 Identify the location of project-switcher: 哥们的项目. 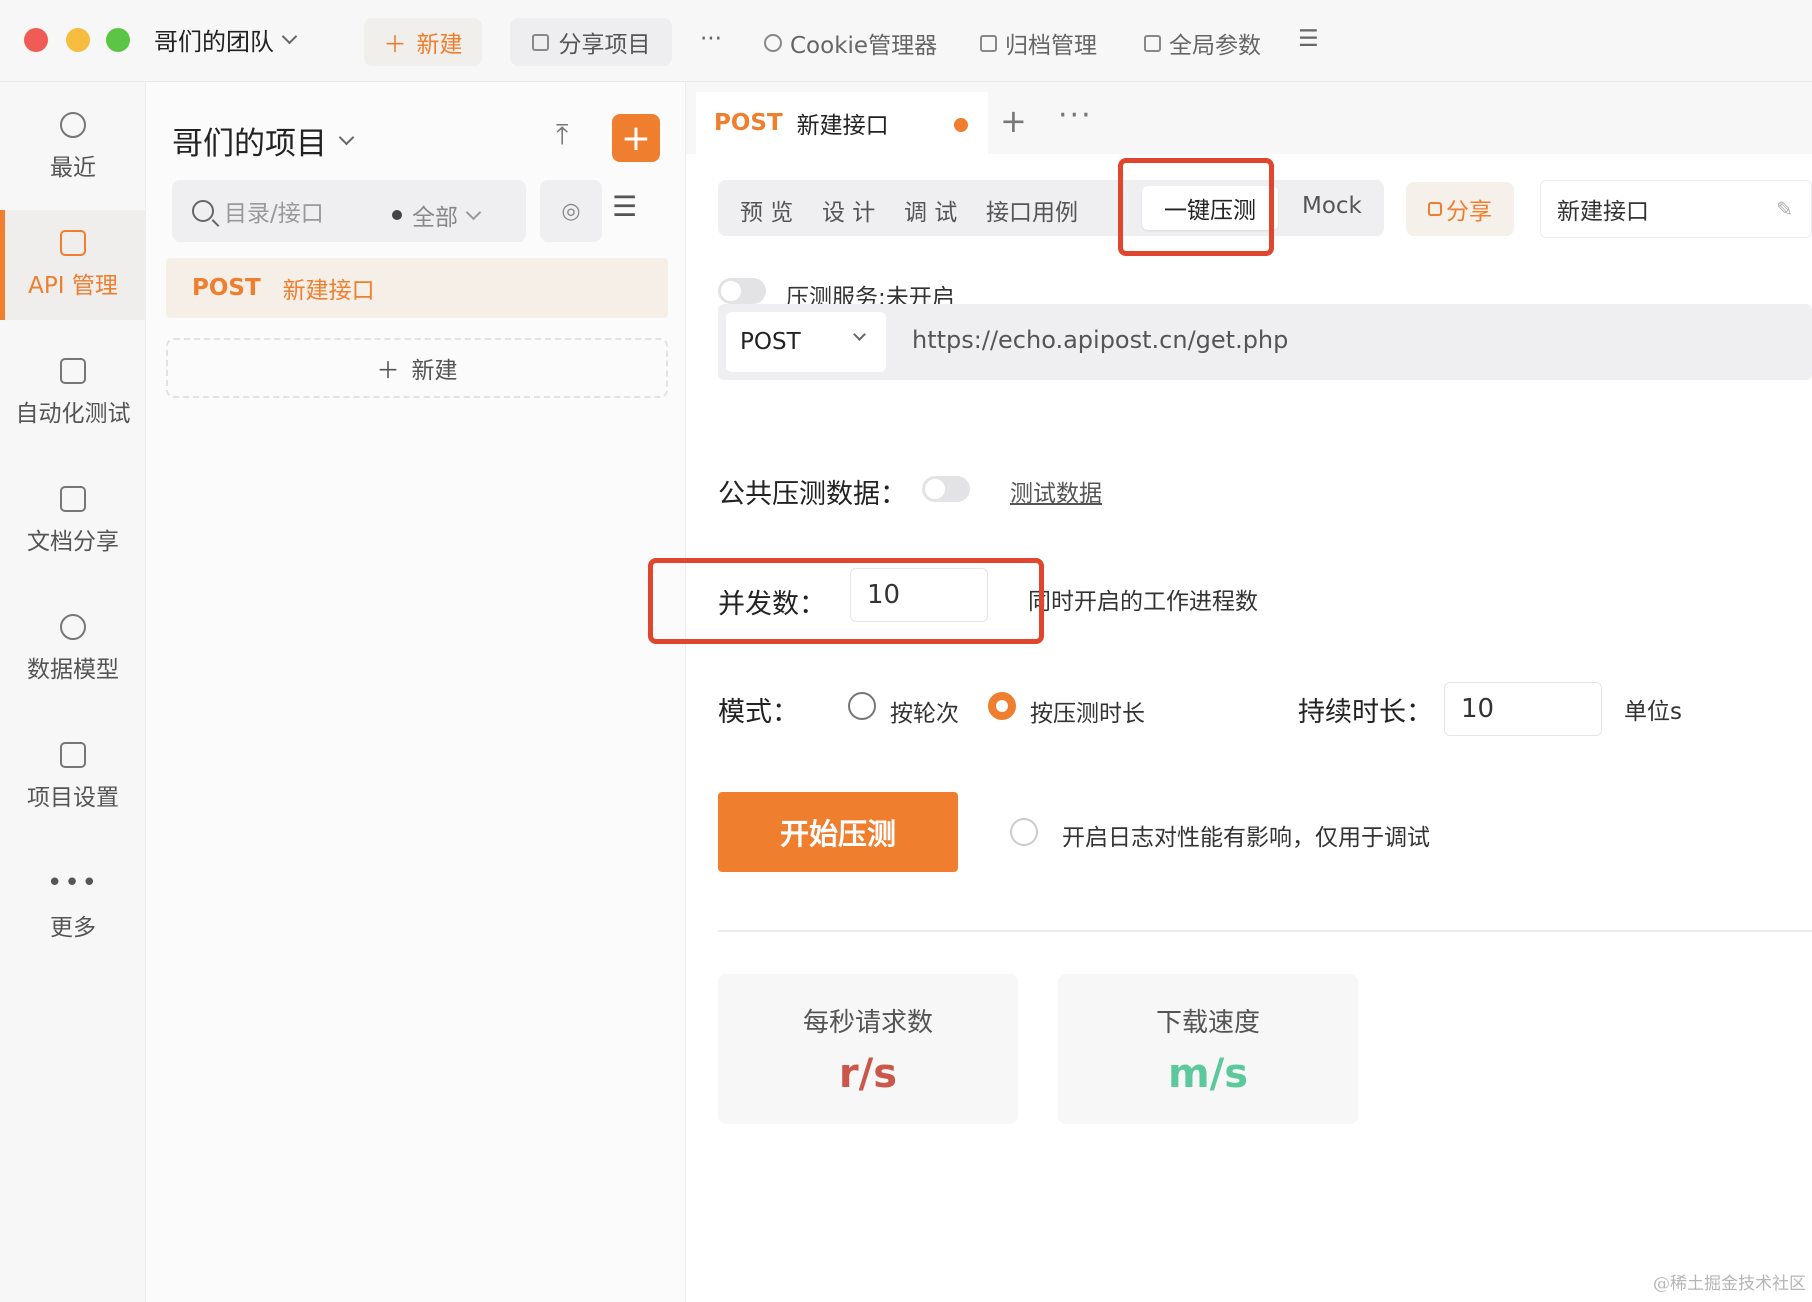
(263, 140).